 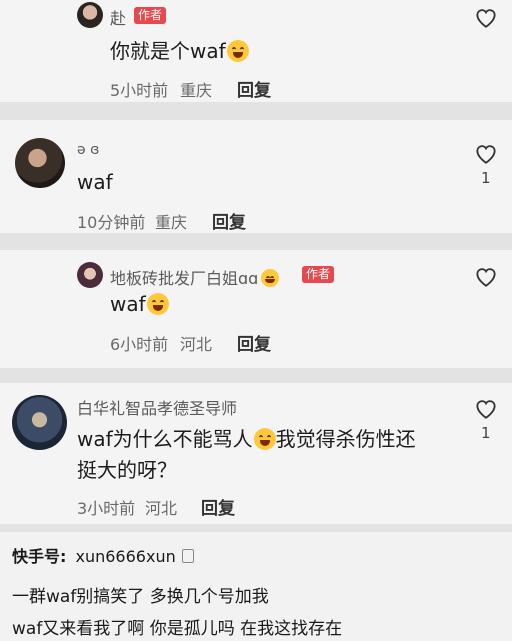 What do you see at coordinates (140, 597) in the screenshot?
I see `caption-line: 一群waf别搞笑了 多换几个号加我` at bounding box center [140, 597].